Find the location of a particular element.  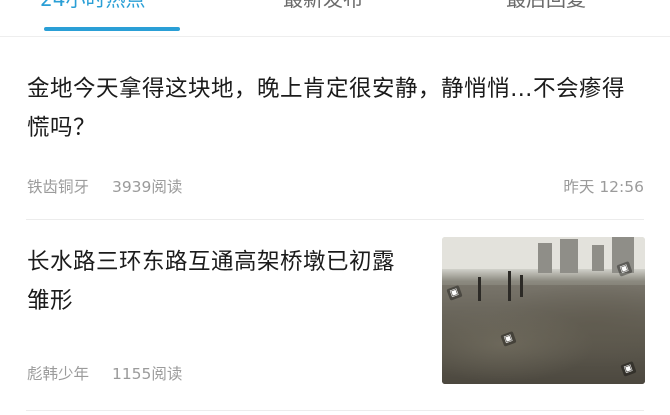

tab-latest-posted: 最新发布 is located at coordinates (323, 6).